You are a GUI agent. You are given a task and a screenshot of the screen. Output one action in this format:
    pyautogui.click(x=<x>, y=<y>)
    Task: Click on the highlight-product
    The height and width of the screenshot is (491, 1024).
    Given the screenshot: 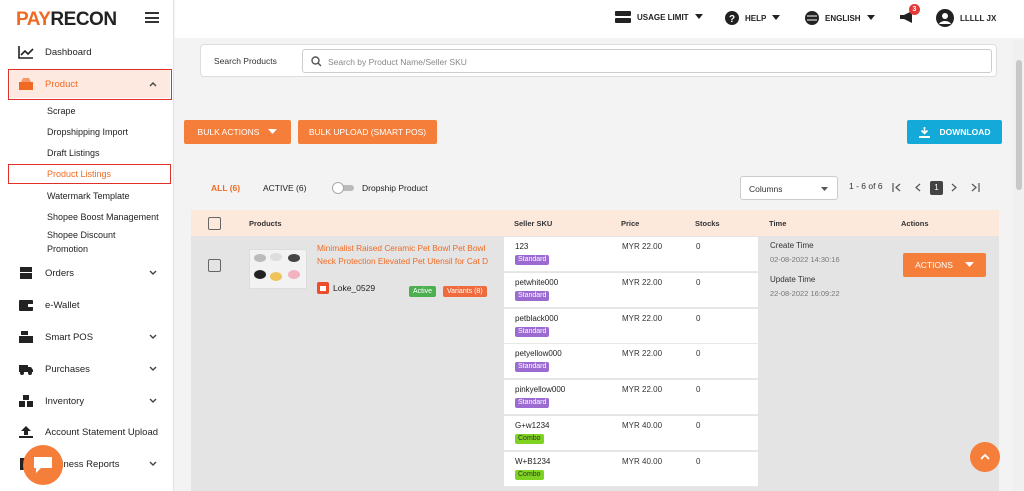 What is the action you would take?
    pyautogui.click(x=90, y=84)
    